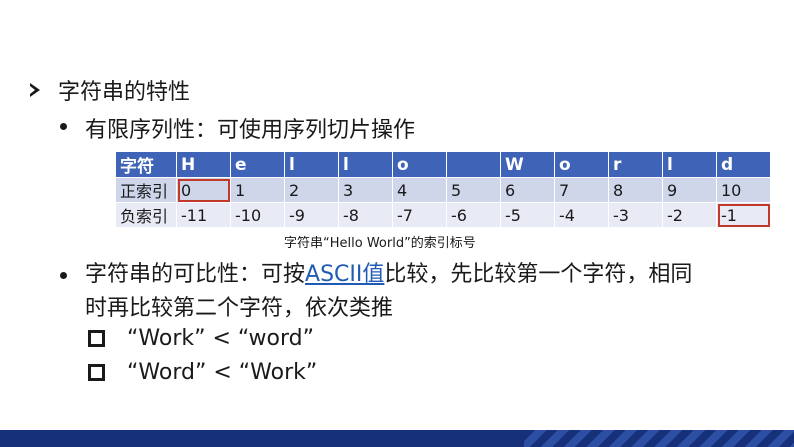 The image size is (794, 447). What do you see at coordinates (419, 215) in the screenshot?
I see `table-cell: -7` at bounding box center [419, 215].